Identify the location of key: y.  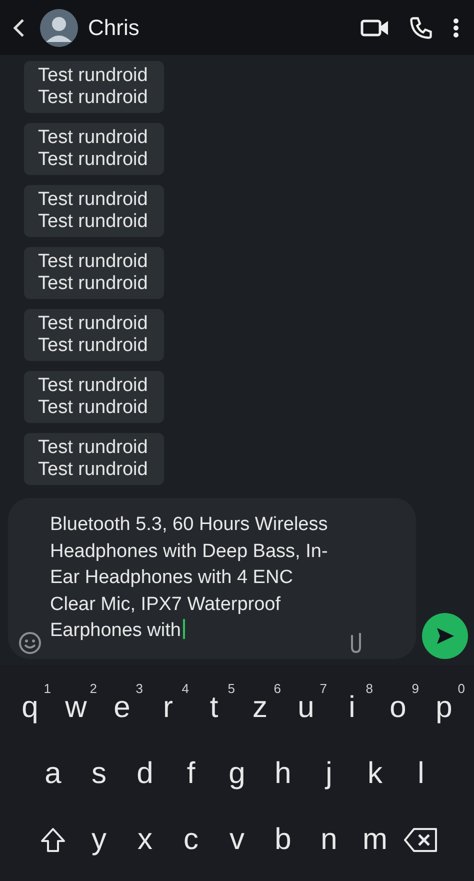
(99, 840).